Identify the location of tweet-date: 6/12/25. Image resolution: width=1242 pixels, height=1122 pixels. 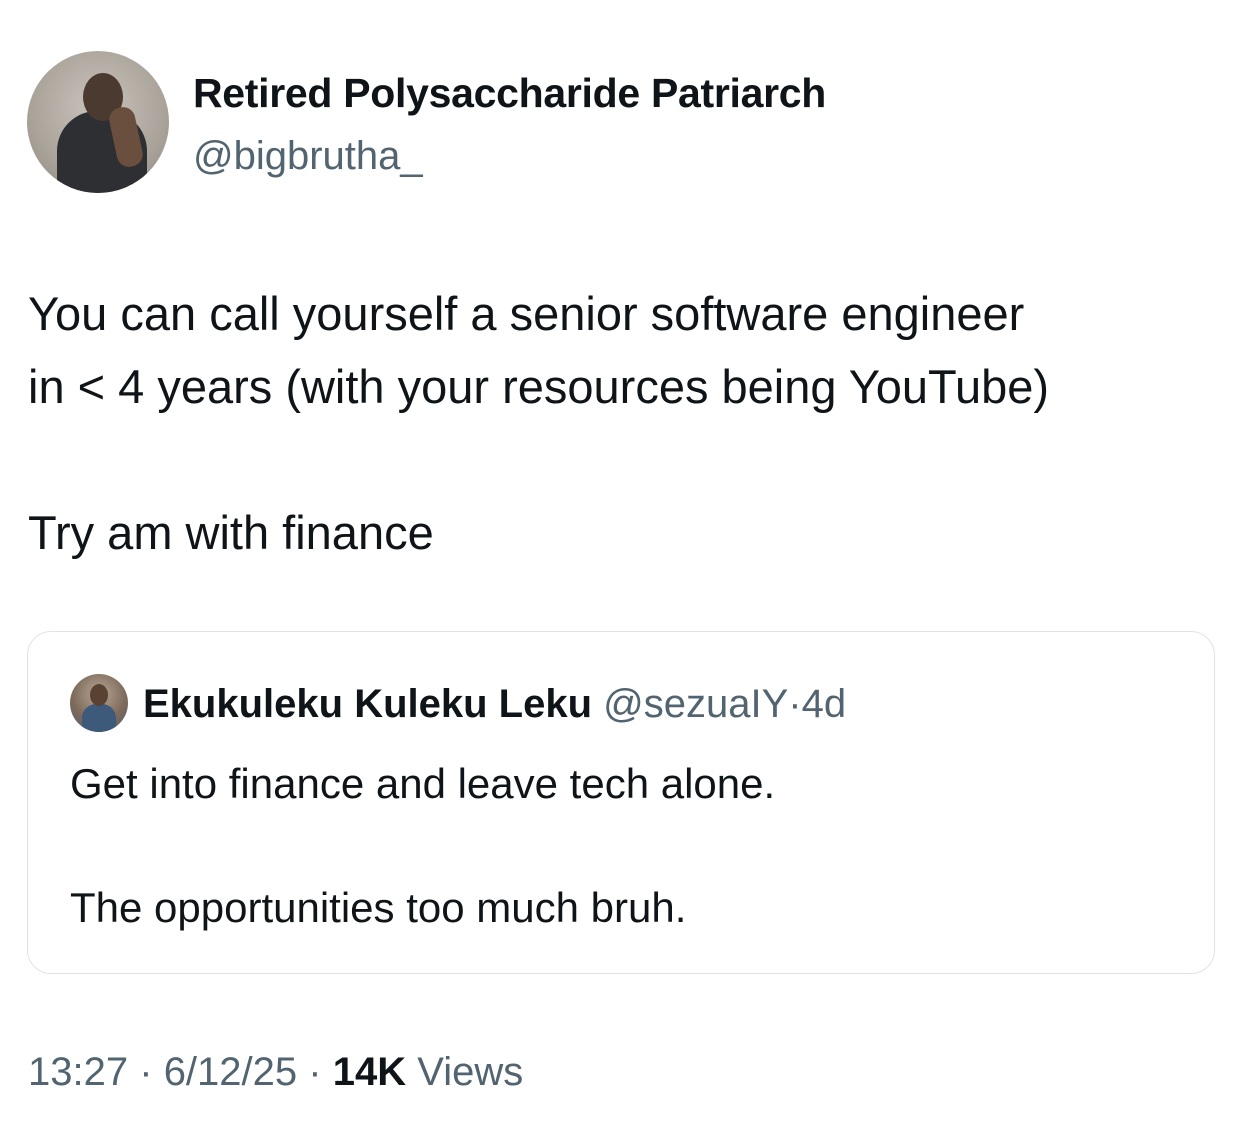
(230, 1072).